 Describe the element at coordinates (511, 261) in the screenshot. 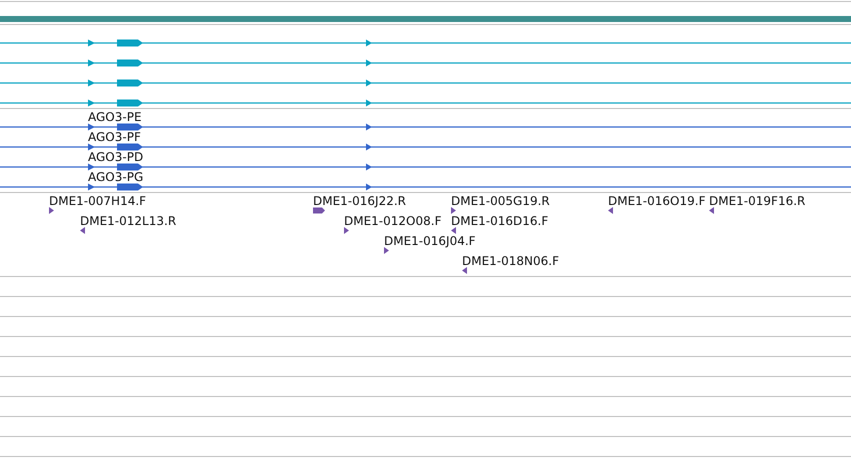

I see `clone-label: DME1-018N06.F` at that location.